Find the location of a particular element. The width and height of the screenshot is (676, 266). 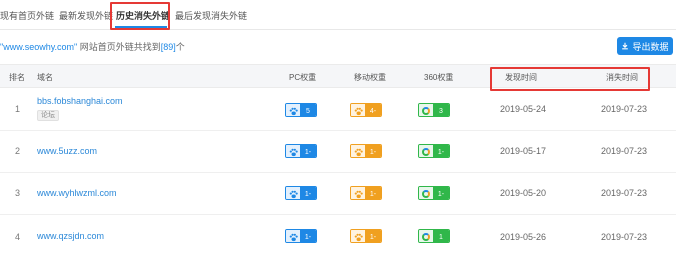

summary-text: 网站首页外链共找到 is located at coordinates (120, 47).